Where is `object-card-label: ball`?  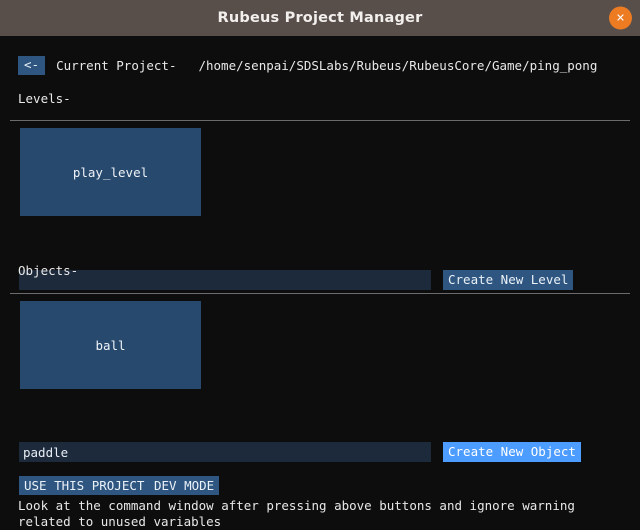
object-card-label: ball is located at coordinates (110, 345).